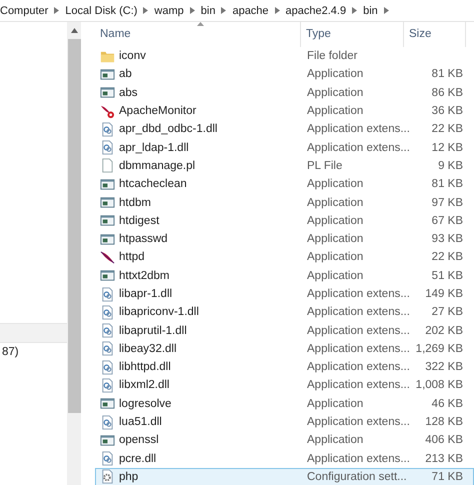 Image resolution: width=474 pixels, height=485 pixels. What do you see at coordinates (107, 111) in the screenshot?
I see `feather-gear-icon` at bounding box center [107, 111].